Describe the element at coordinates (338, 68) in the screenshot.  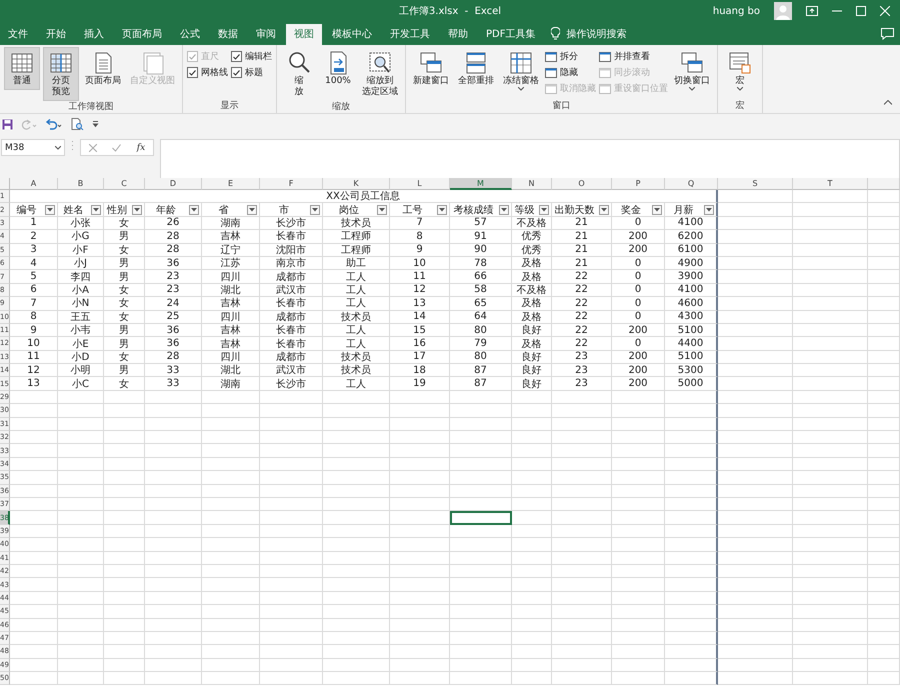
I see `ribbon-button: 100%` at that location.